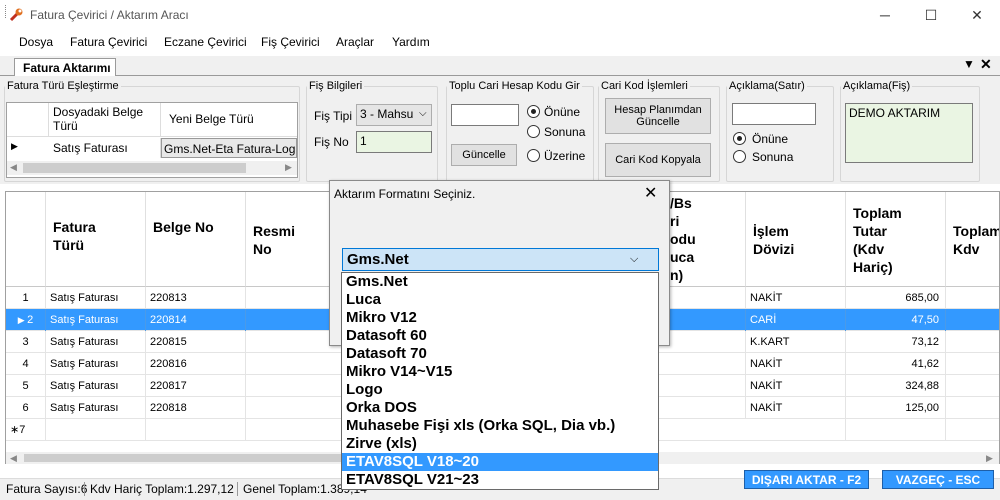 The width and height of the screenshot is (1000, 500). Describe the element at coordinates (196, 386) in the screenshot. I see `cell-belge-no: 220817` at that location.